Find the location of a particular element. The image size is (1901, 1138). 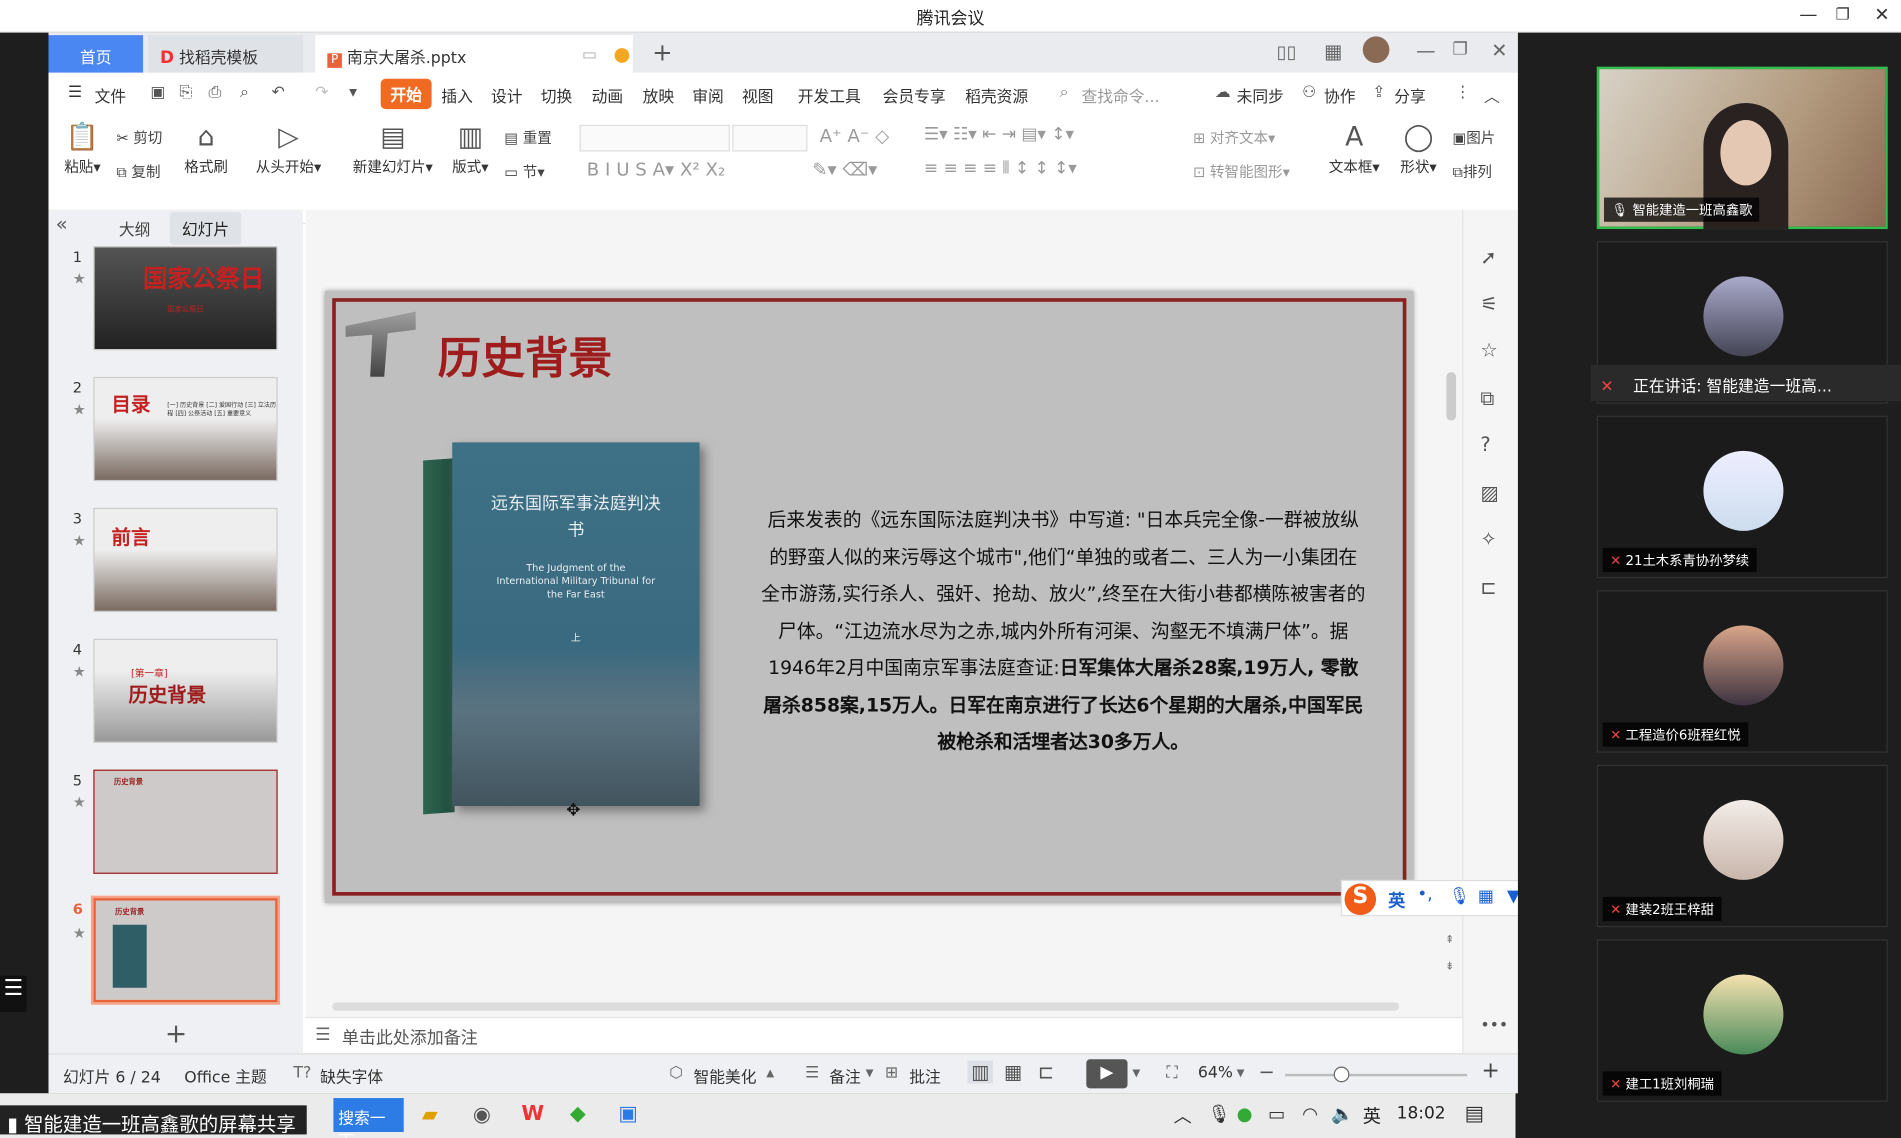

hamburger-icon: ☰ is located at coordinates (75, 93).